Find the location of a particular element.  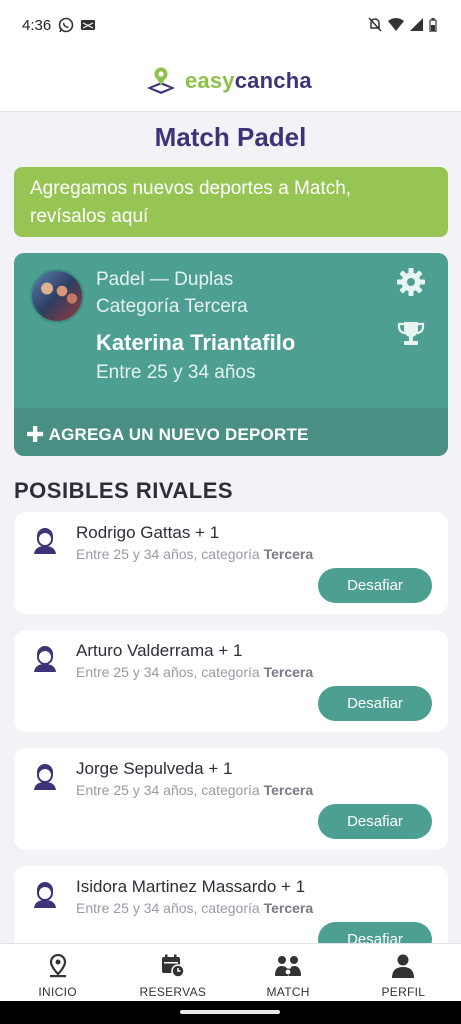

bottom-navigation: INICIO RESERVAS MATCH PERFIL is located at coordinates (230, 972).